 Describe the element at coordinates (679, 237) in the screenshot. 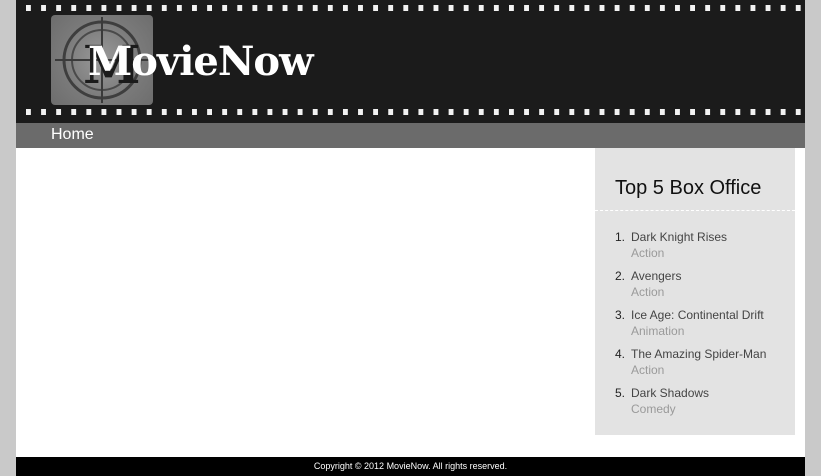

I see `movie-title: Dark Knight Rises` at that location.